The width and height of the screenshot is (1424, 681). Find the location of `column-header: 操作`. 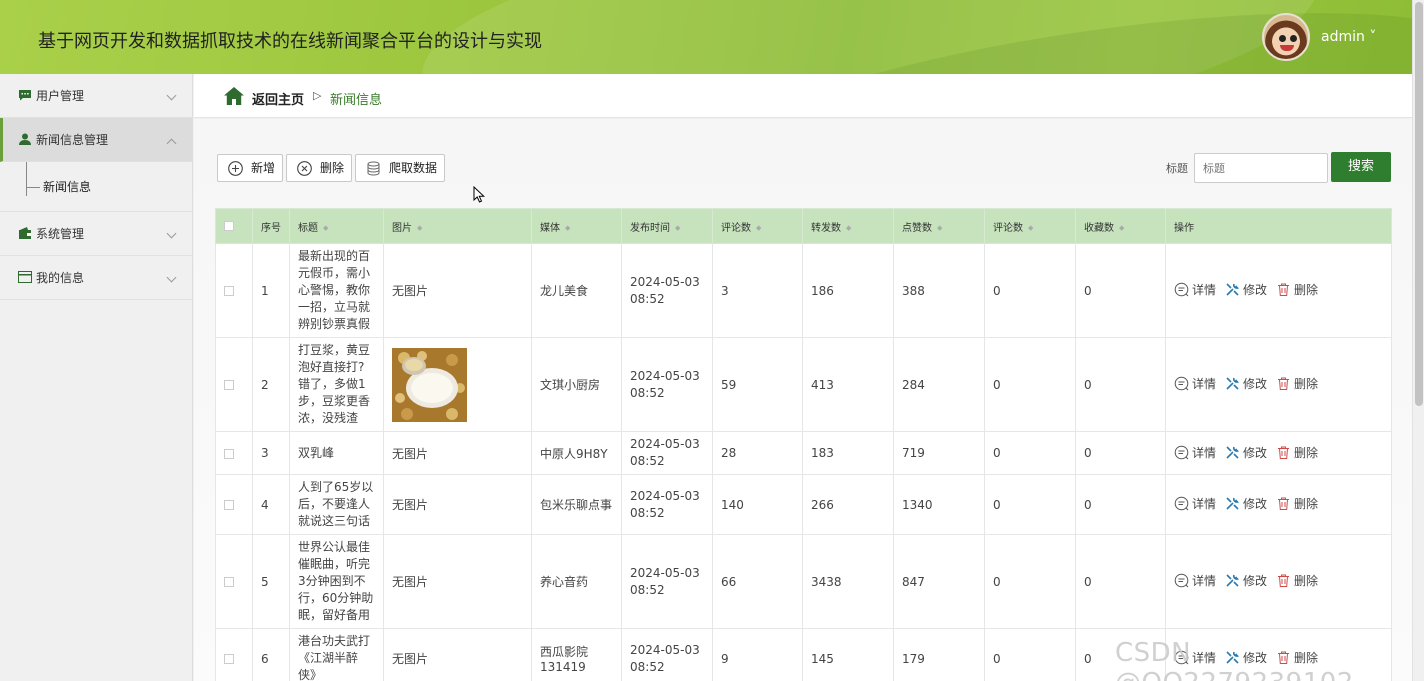

column-header: 操作 is located at coordinates (1278, 226).